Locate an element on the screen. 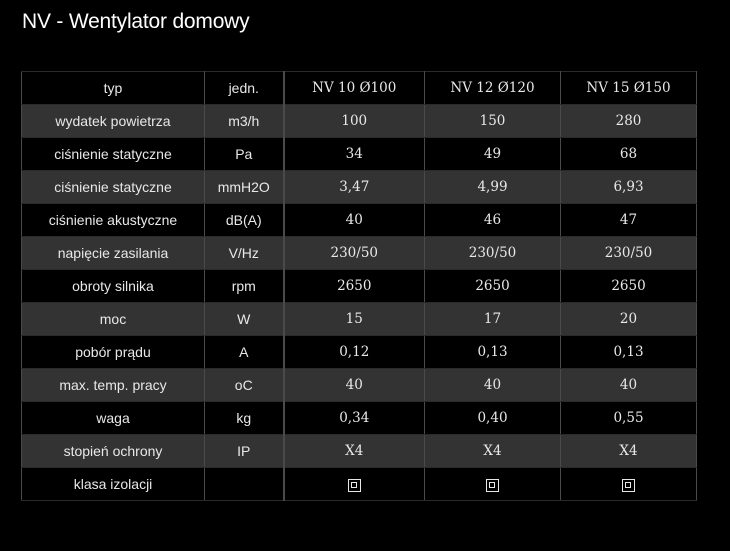  table-row-insulation: klasa izolacji is located at coordinates (359, 484).